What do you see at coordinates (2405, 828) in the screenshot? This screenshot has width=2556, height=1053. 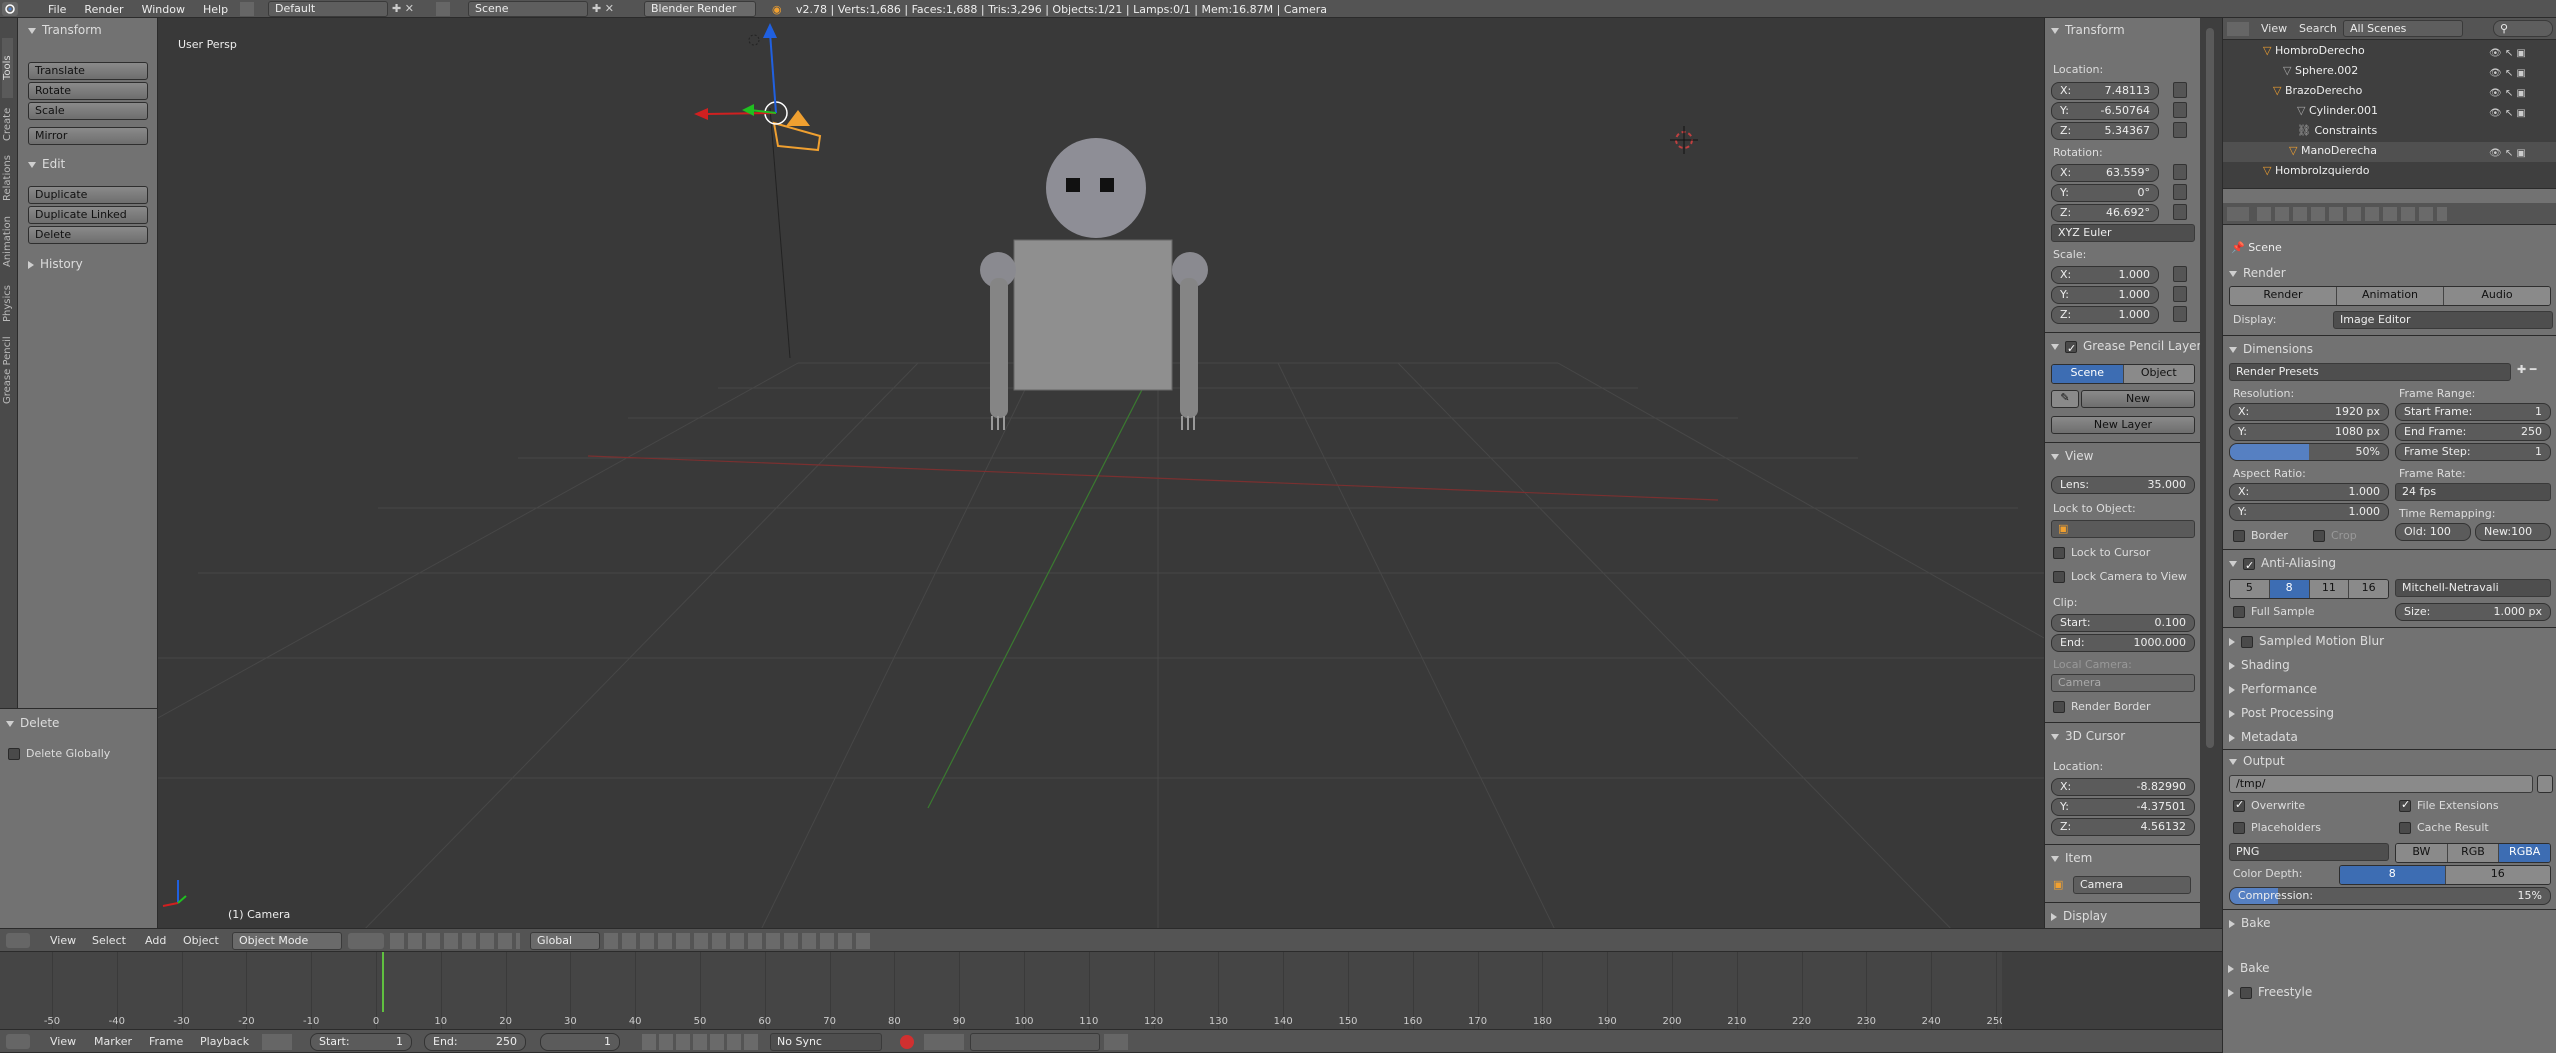 I see `cache-result-checkbox` at bounding box center [2405, 828].